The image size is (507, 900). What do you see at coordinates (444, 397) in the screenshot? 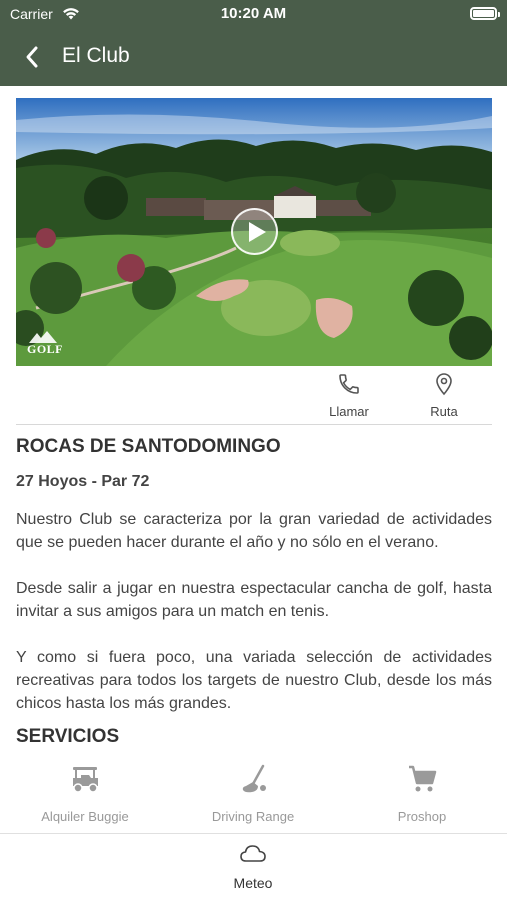
I see `route-button: Ruta` at bounding box center [444, 397].